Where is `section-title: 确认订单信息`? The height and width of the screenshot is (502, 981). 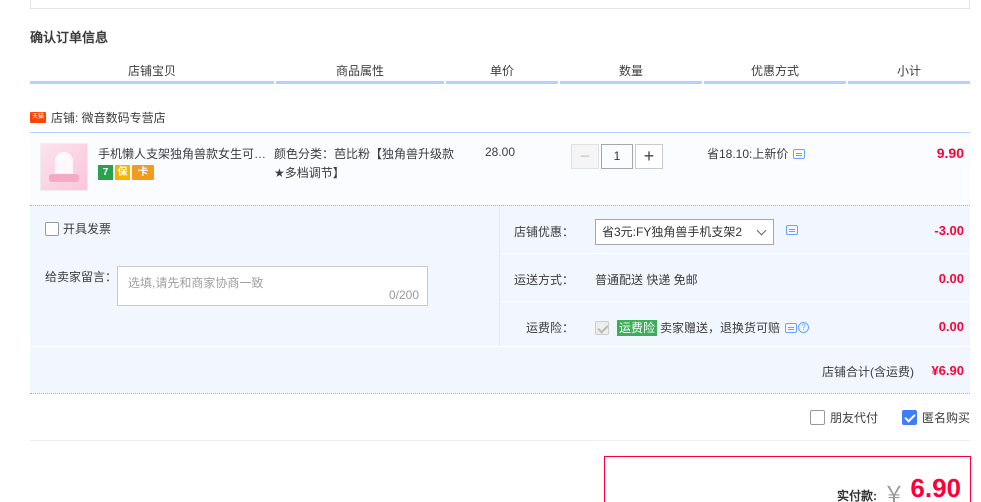
section-title: 确认订单信息 is located at coordinates (69, 37).